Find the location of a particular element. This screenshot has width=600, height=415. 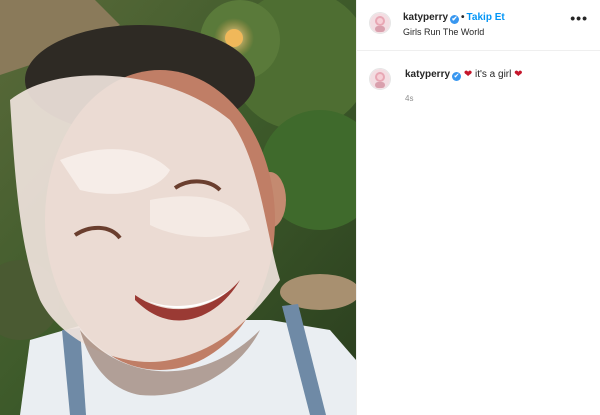

caption-comment: katyperry ✔ ❤ it's a girl ❤ 4s is located at coordinates (478, 96).